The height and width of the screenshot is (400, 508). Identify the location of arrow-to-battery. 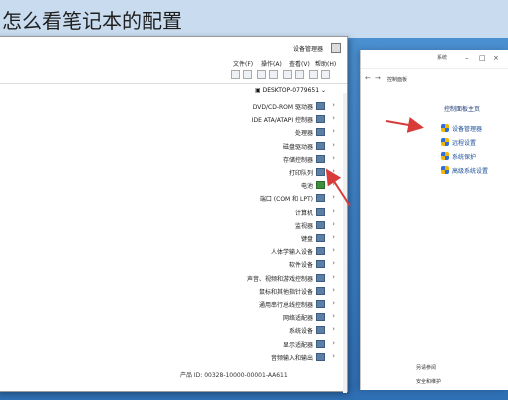
(338, 187).